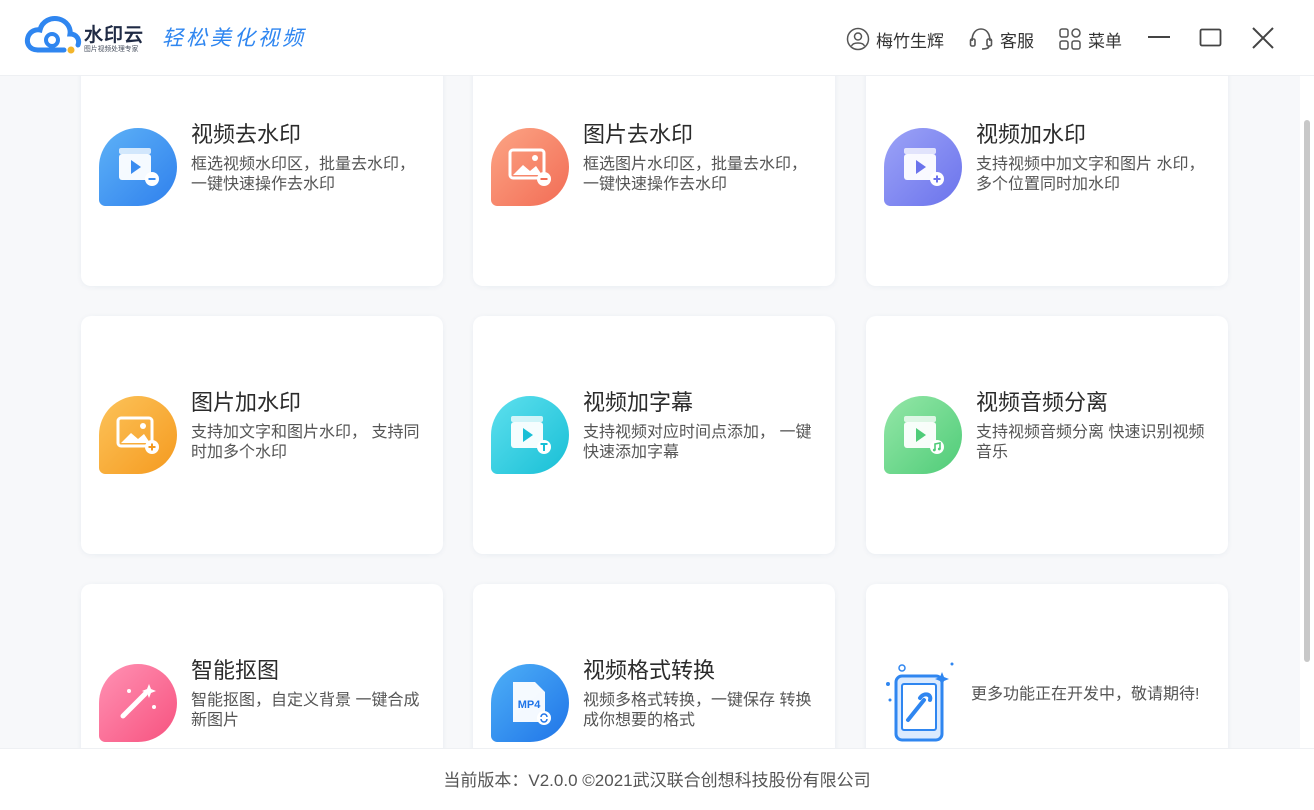 The image size is (1314, 810). I want to click on card-description: 支持视频对应时间点添加， 一键快速添加字幕, so click(697, 442).